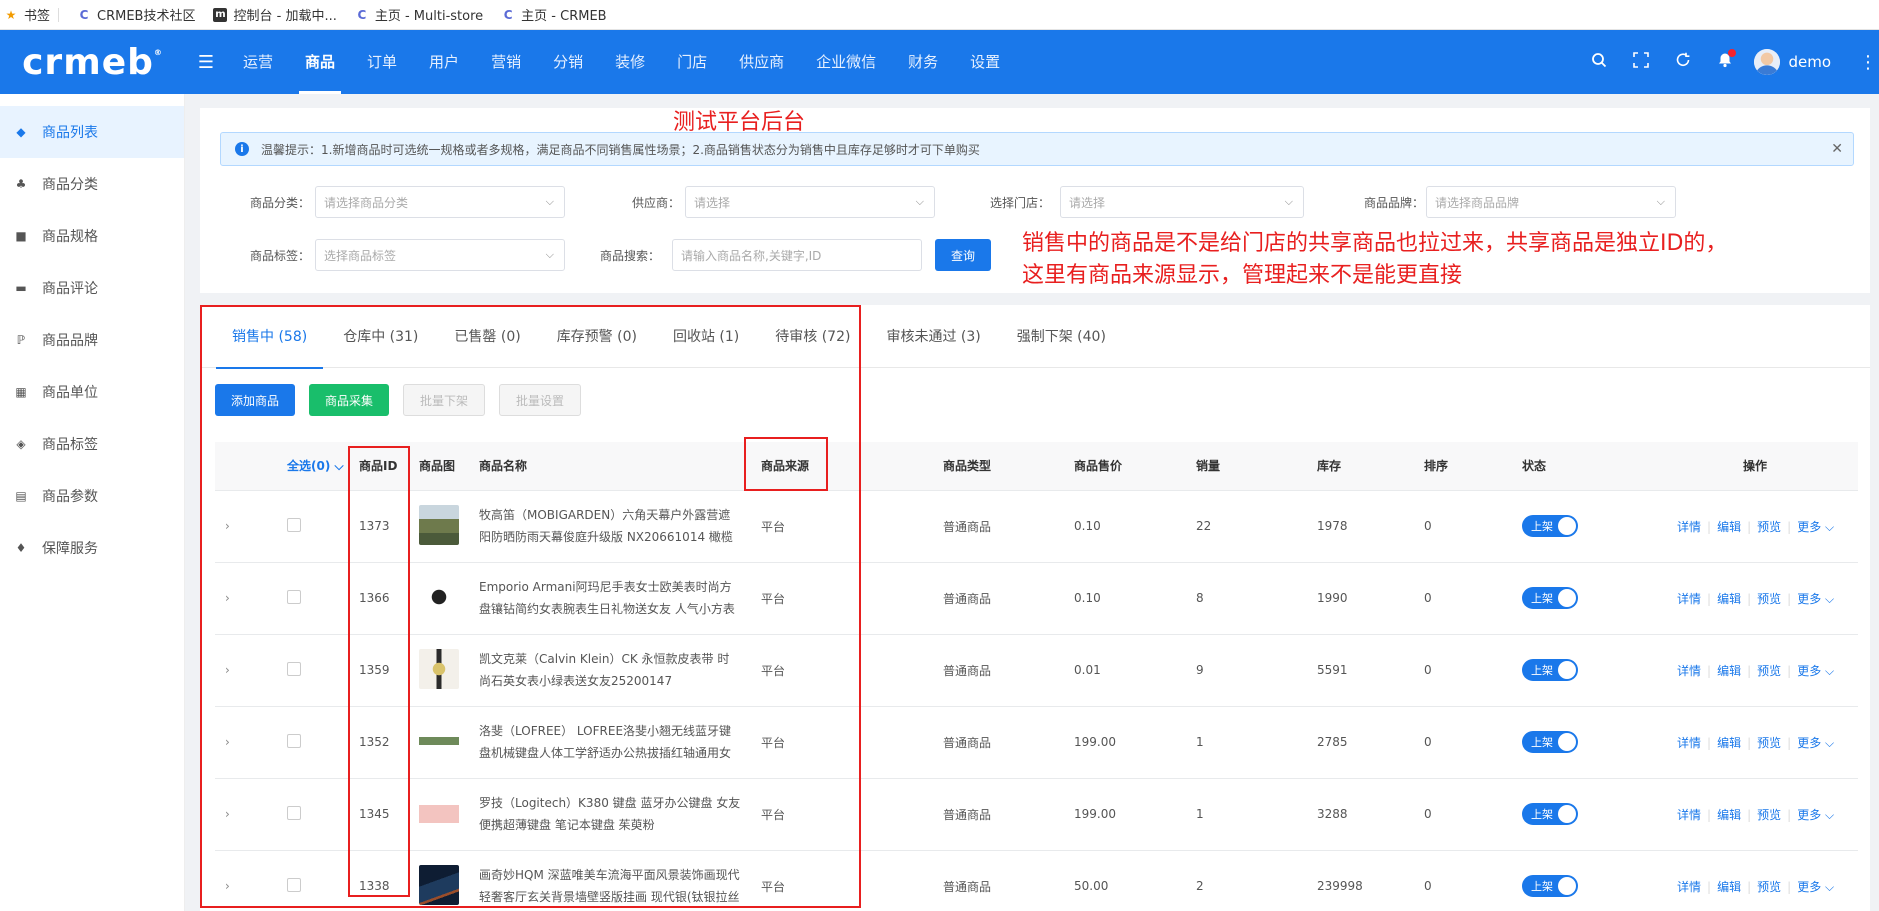 The image size is (1879, 911). What do you see at coordinates (136, 15) in the screenshot?
I see `bookmark-crmeb-community: C CRMEB技术社区` at bounding box center [136, 15].